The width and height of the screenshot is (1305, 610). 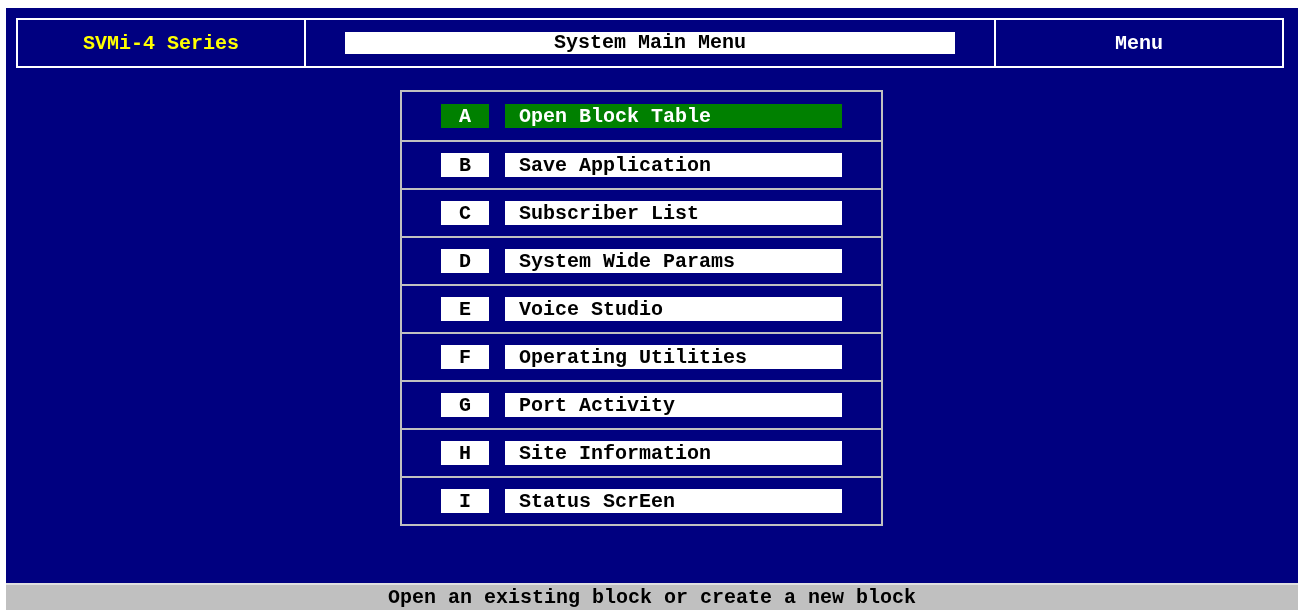 What do you see at coordinates (673, 309) in the screenshot?
I see `menu-item: Voice Studio` at bounding box center [673, 309].